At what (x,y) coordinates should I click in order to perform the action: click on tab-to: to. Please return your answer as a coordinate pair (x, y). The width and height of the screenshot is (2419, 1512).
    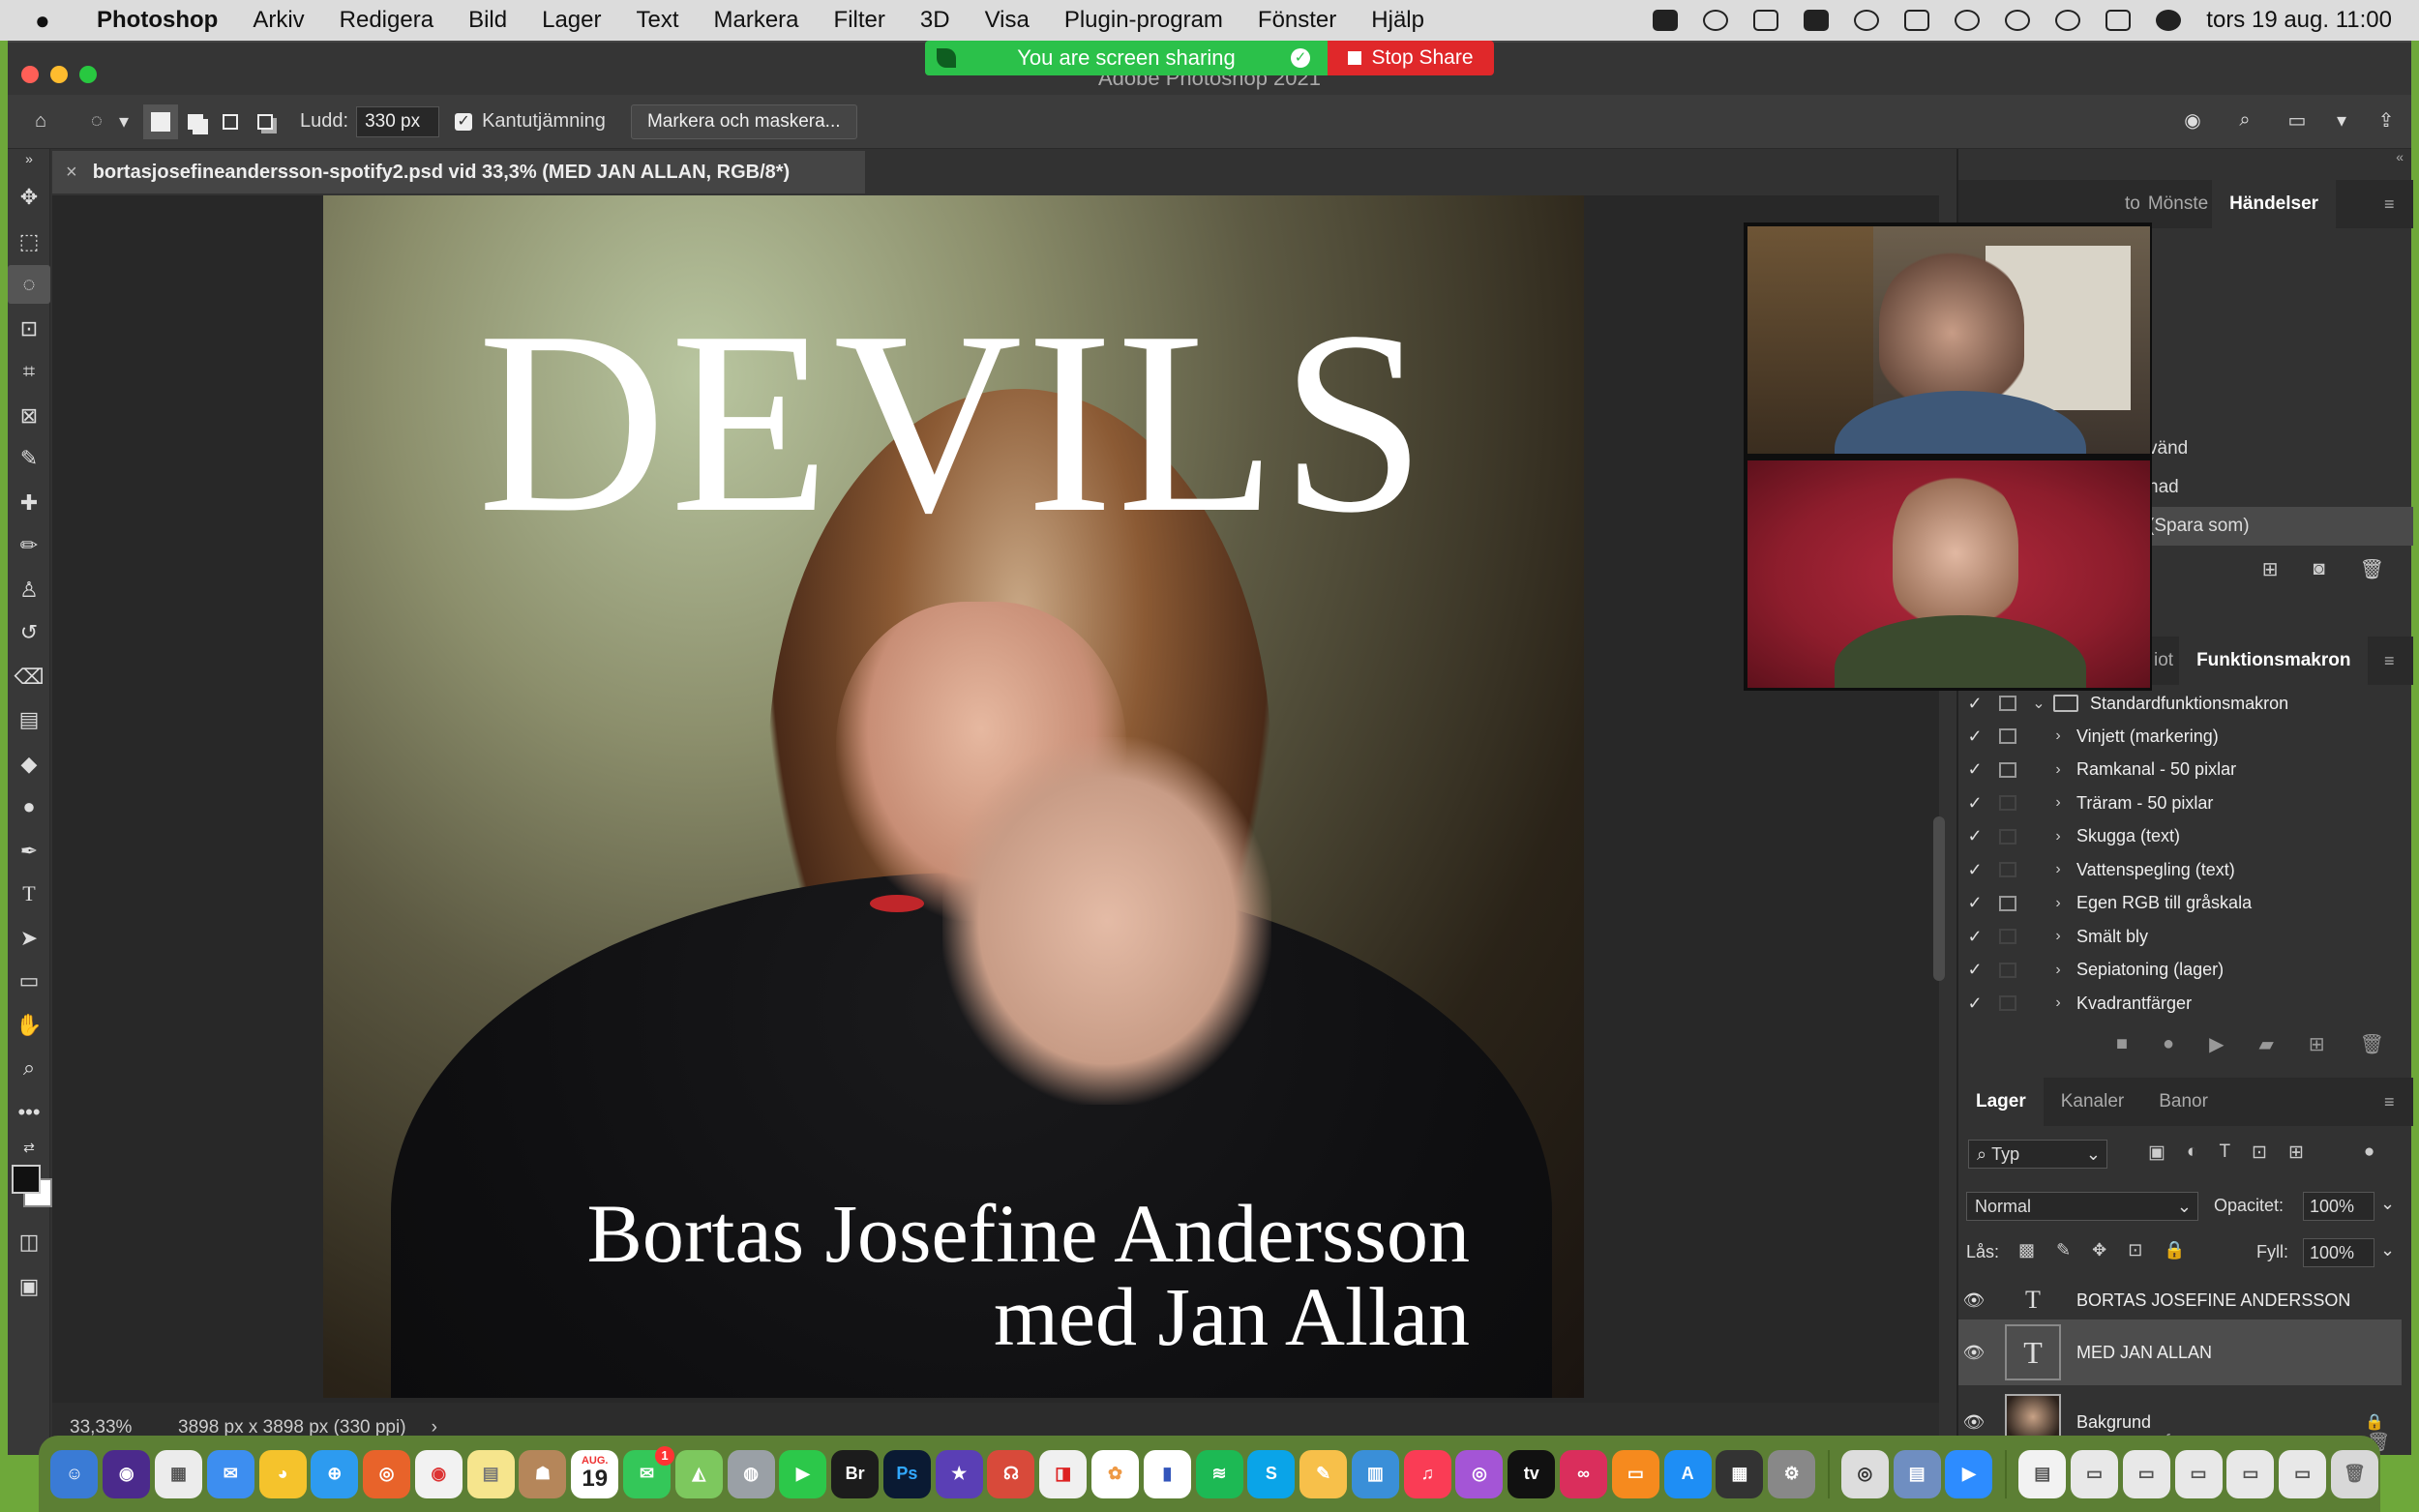
    Looking at the image, I should click on (2132, 204).